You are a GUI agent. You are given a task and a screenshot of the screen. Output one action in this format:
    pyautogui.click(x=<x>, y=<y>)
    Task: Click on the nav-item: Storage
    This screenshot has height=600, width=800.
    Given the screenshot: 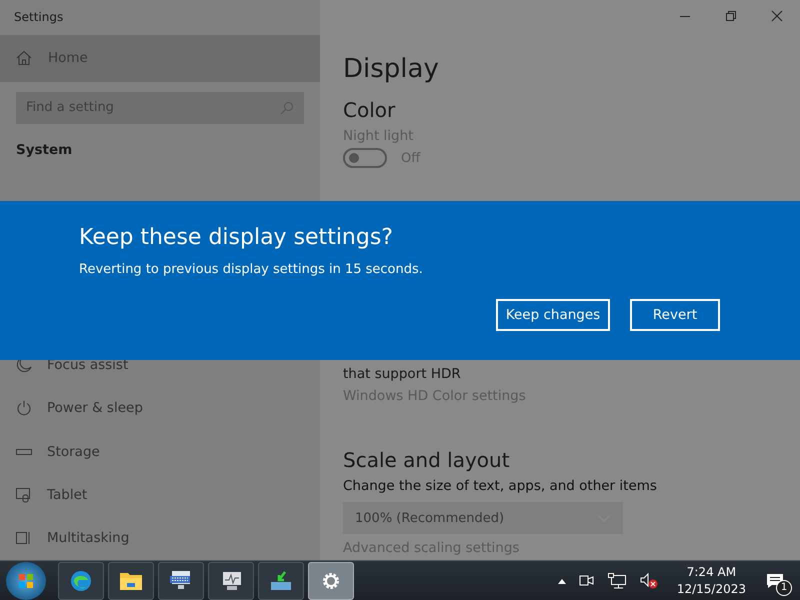 What is the action you would take?
    pyautogui.click(x=160, y=452)
    